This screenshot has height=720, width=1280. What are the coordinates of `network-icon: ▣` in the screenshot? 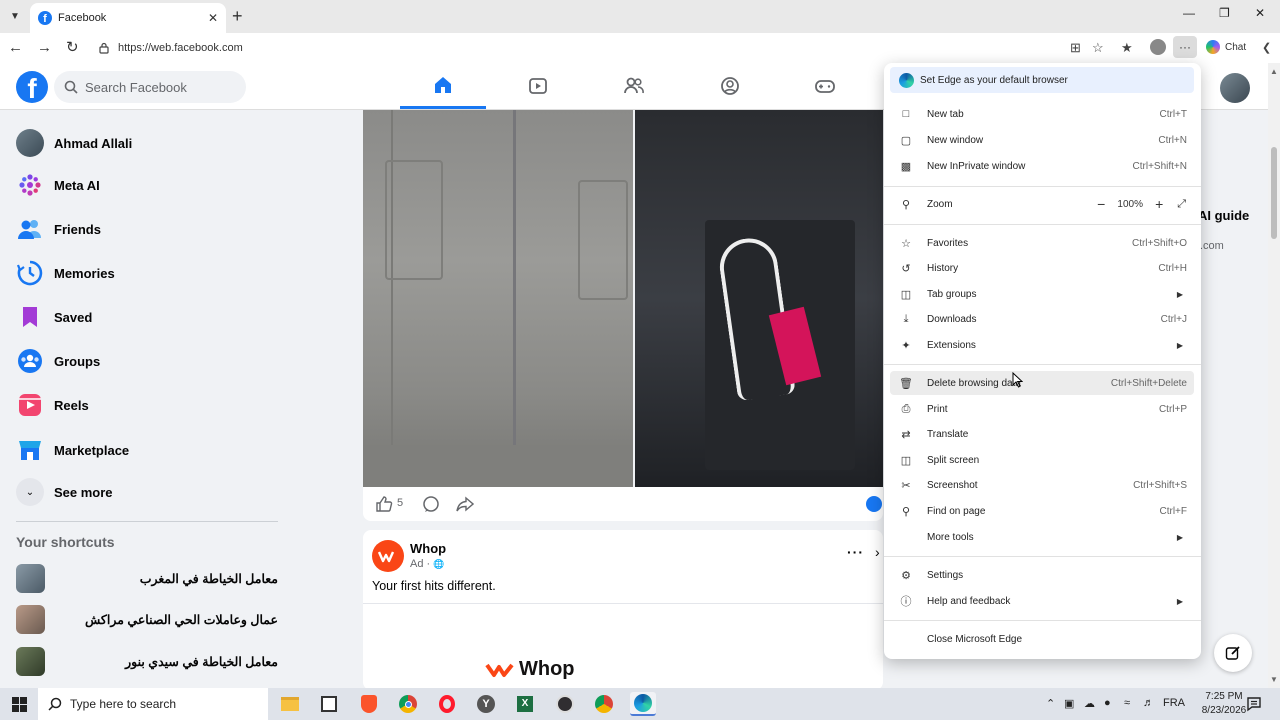 It's located at (1069, 703).